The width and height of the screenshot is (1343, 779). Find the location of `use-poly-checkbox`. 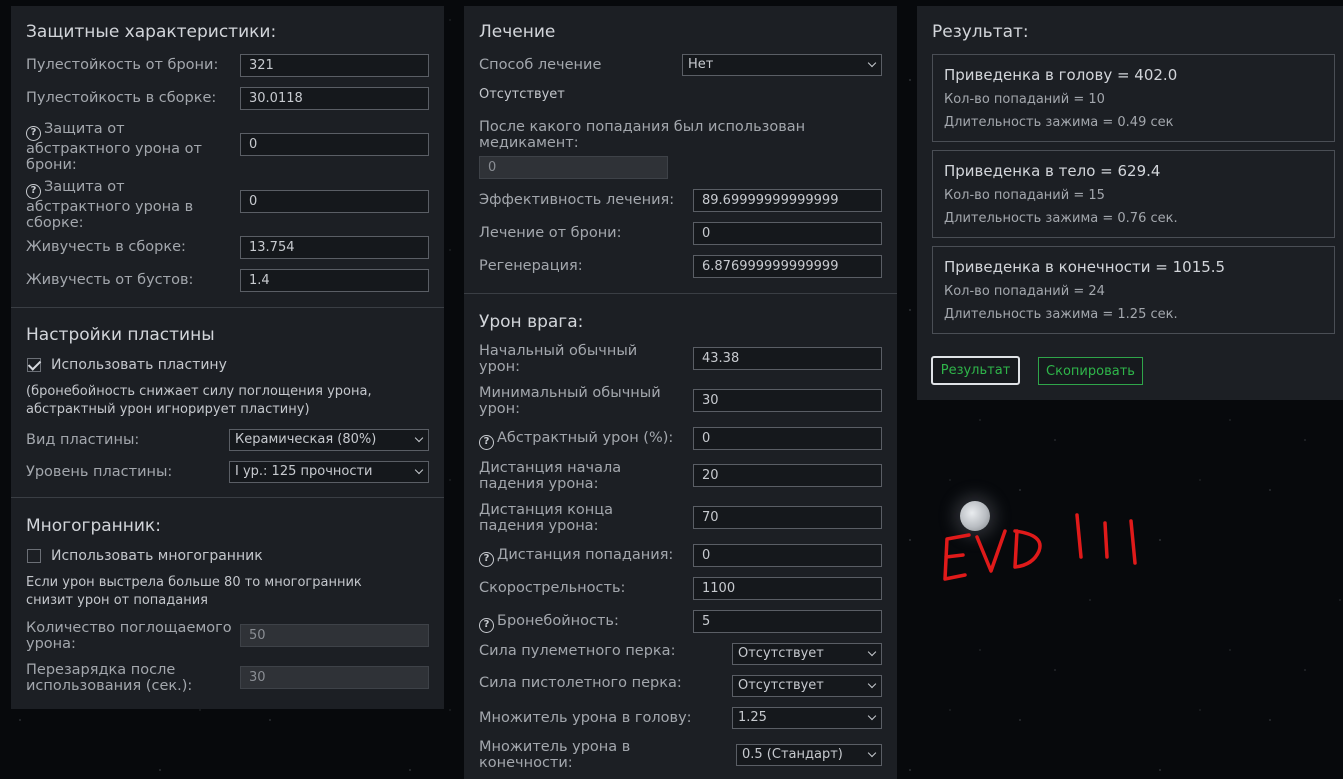

use-poly-checkbox is located at coordinates (34, 556).